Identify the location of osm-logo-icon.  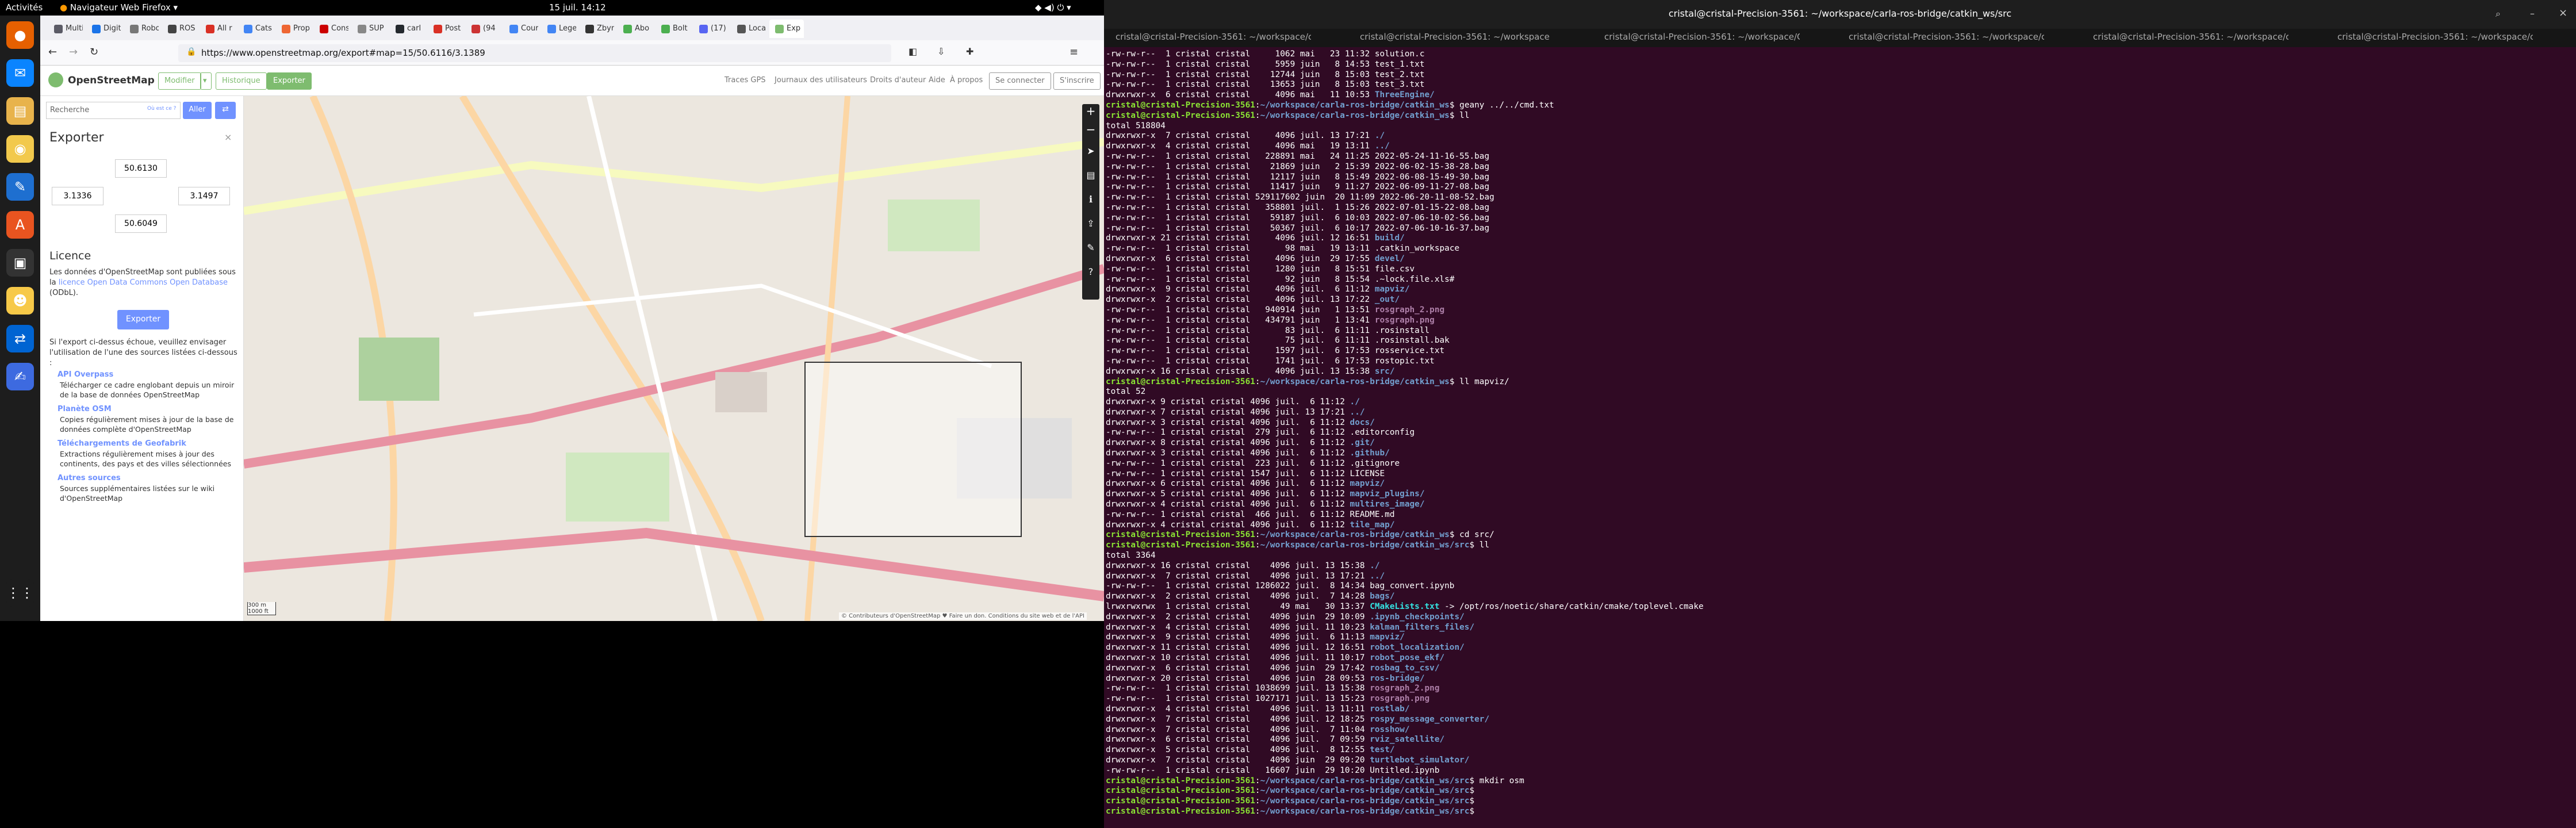
(55, 79).